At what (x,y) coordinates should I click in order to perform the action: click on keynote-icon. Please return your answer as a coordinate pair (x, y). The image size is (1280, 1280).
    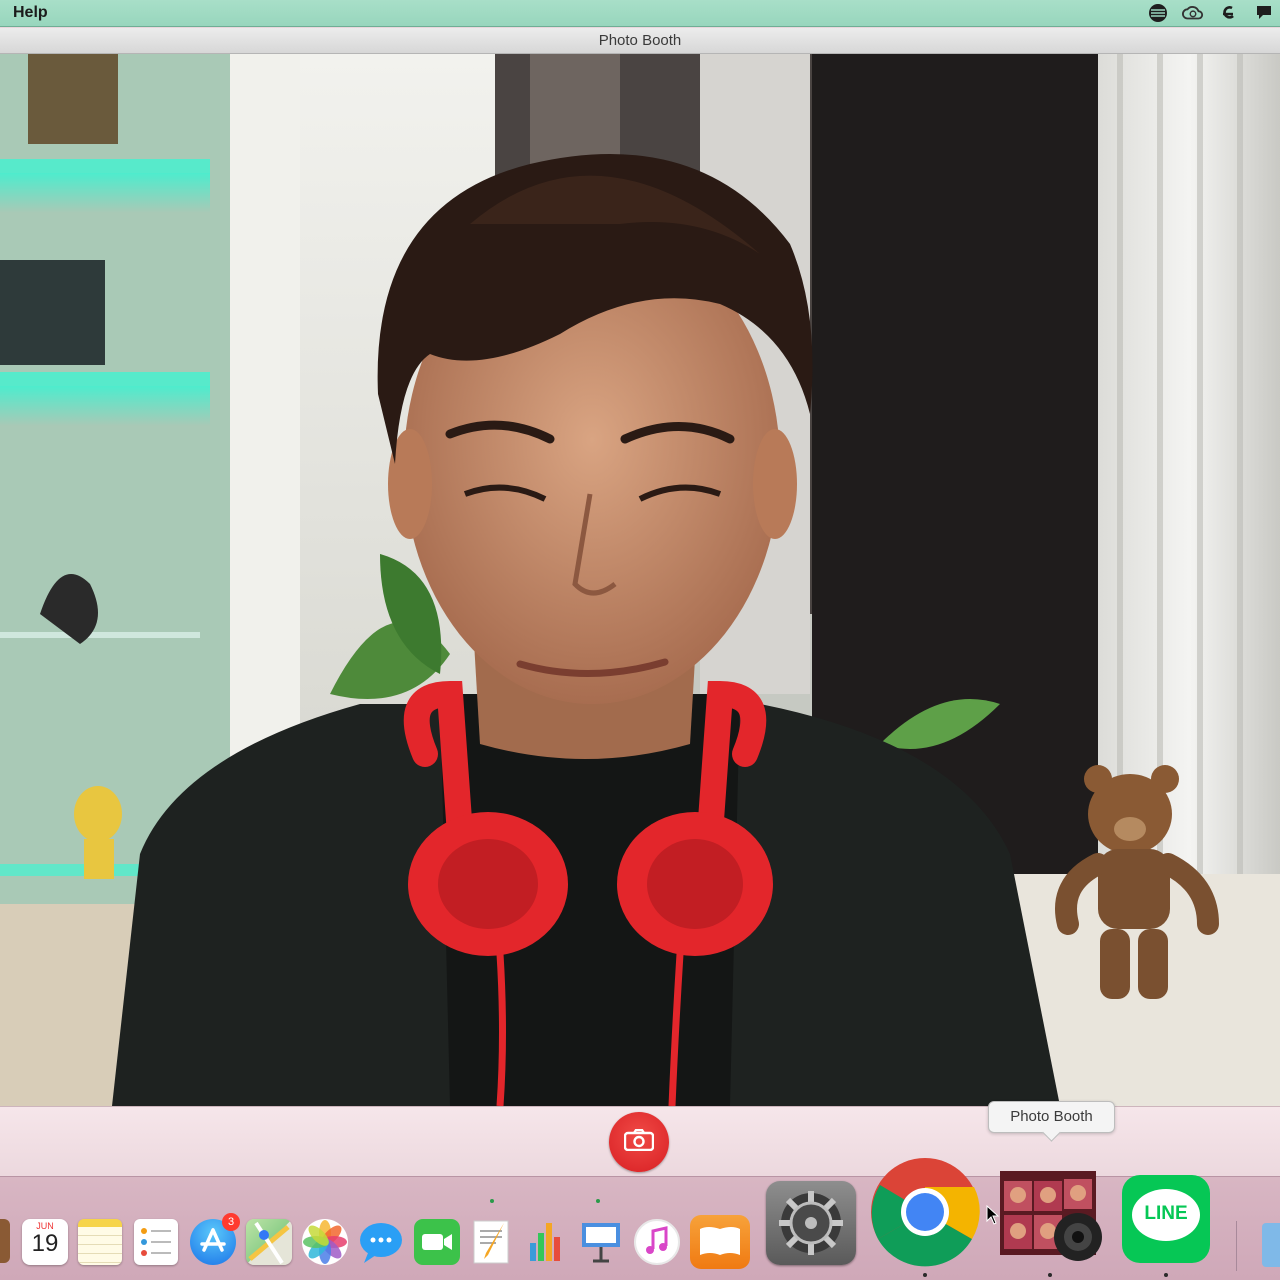
    Looking at the image, I should click on (601, 1243).